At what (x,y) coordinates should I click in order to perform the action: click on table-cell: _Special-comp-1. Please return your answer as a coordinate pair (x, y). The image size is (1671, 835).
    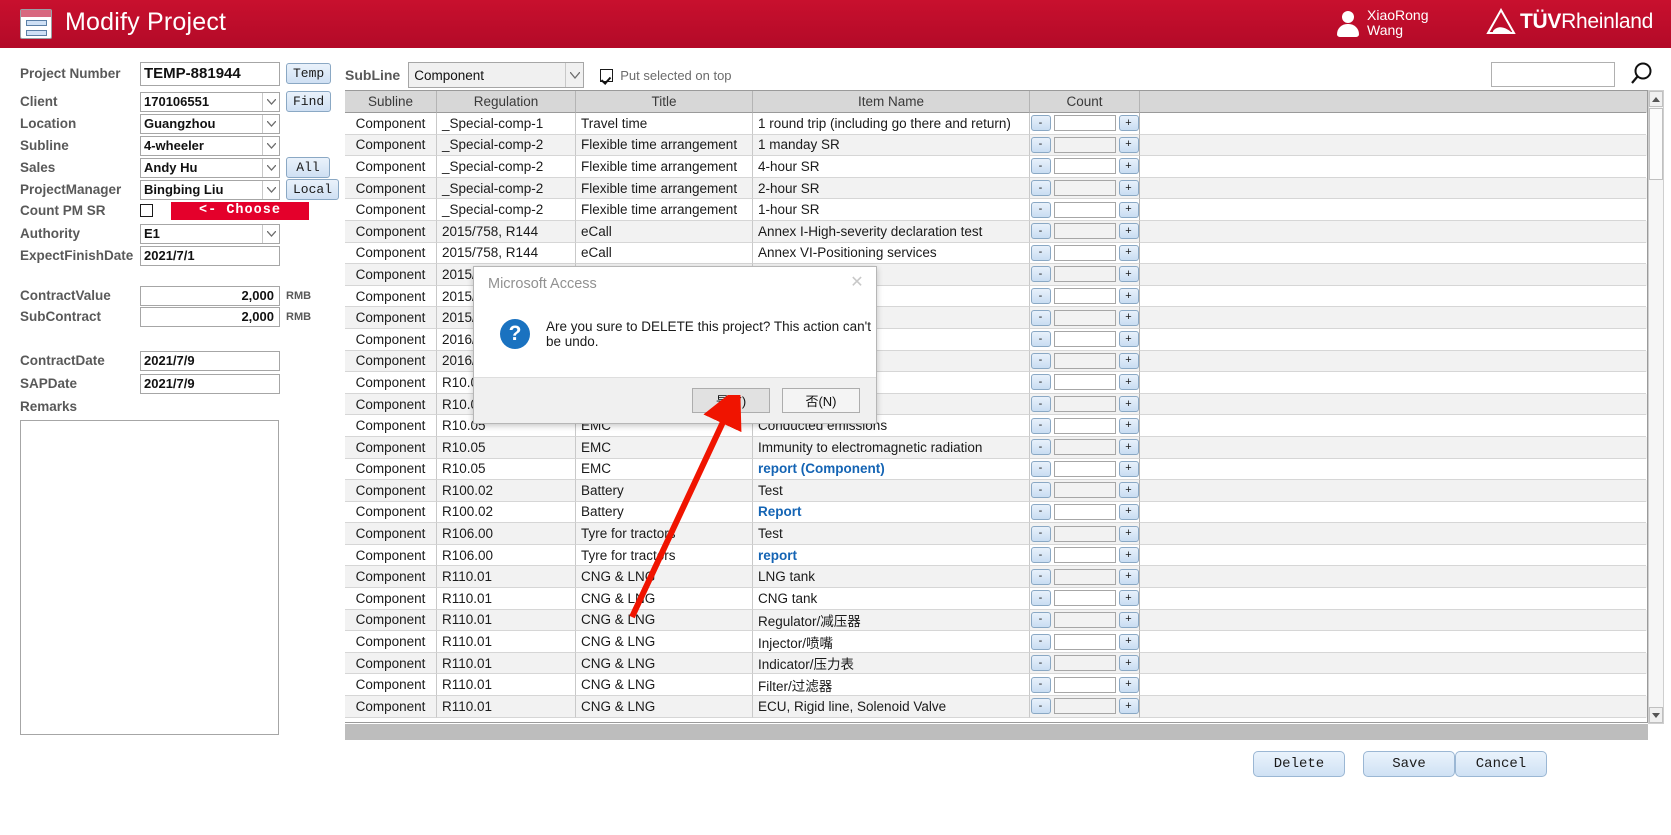
    Looking at the image, I should click on (506, 124).